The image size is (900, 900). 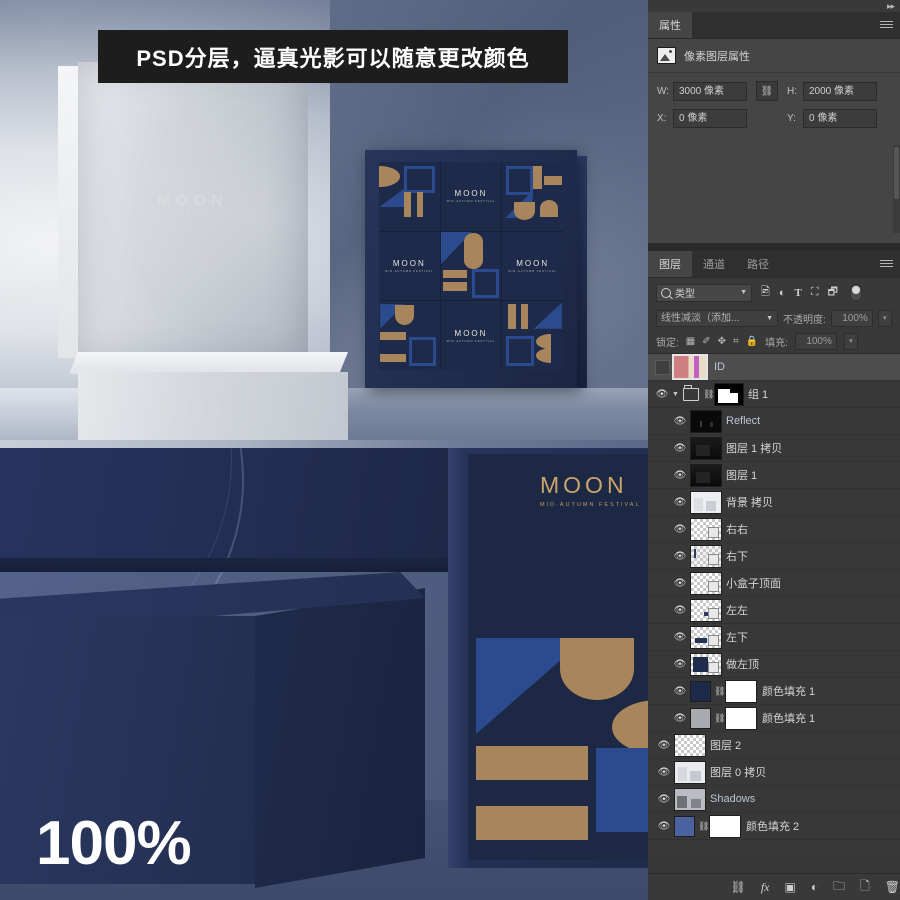 What do you see at coordinates (738, 887) in the screenshot?
I see `link-layers-icon: ⛓` at bounding box center [738, 887].